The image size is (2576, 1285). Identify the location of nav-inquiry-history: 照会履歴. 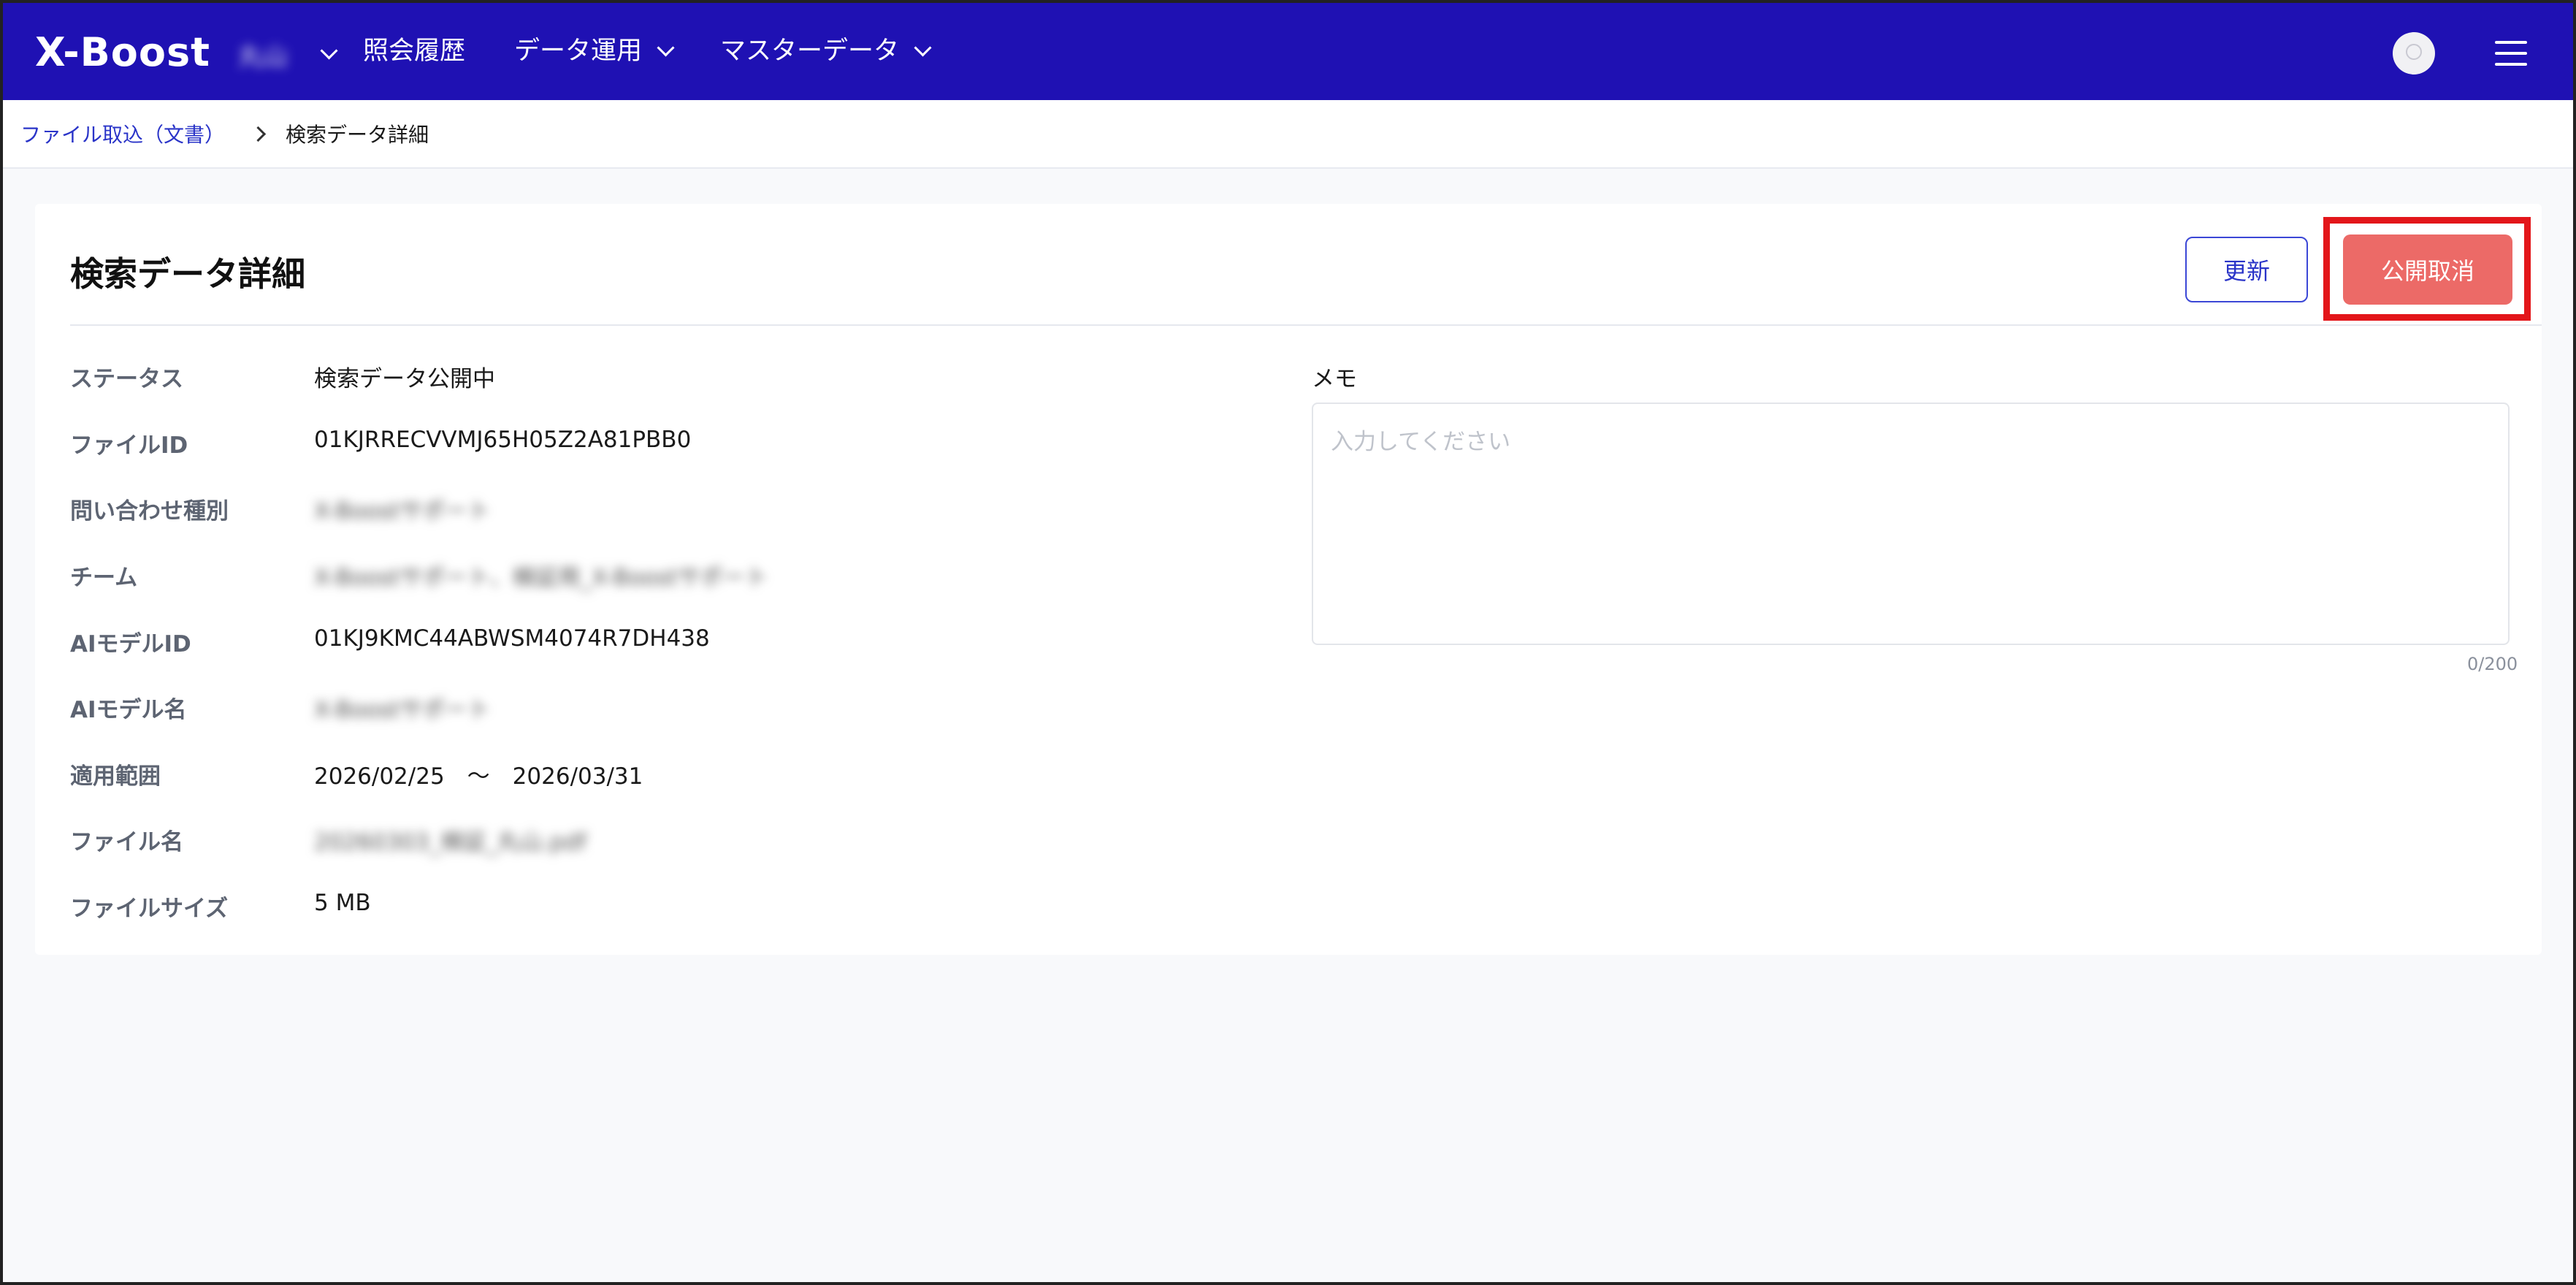
(414, 51).